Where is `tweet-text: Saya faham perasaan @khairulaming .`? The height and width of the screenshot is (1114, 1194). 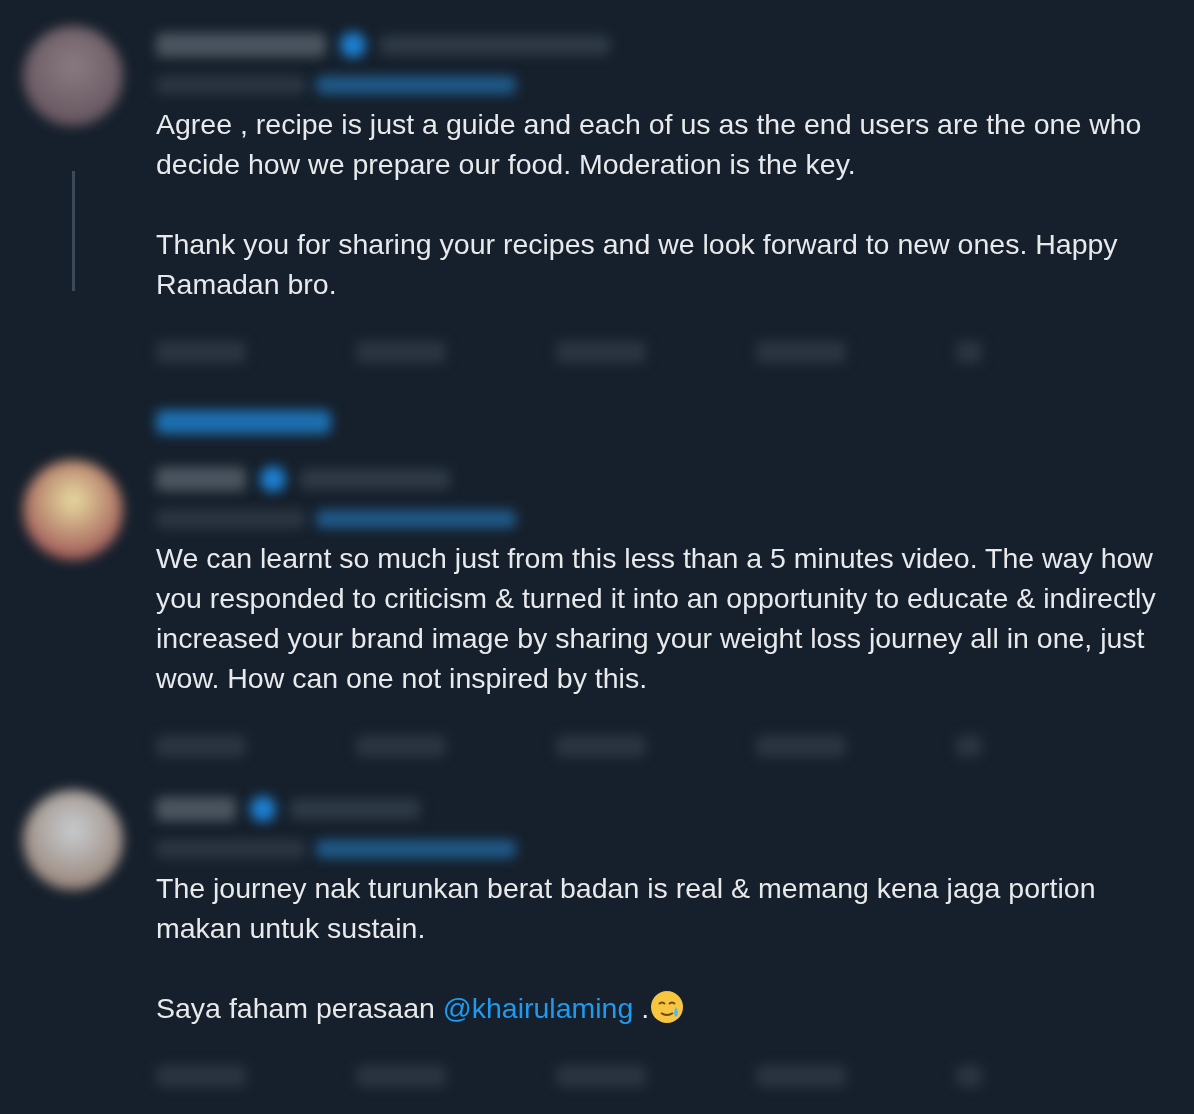 tweet-text: Saya faham perasaan @khairulaming . is located at coordinates (666, 1008).